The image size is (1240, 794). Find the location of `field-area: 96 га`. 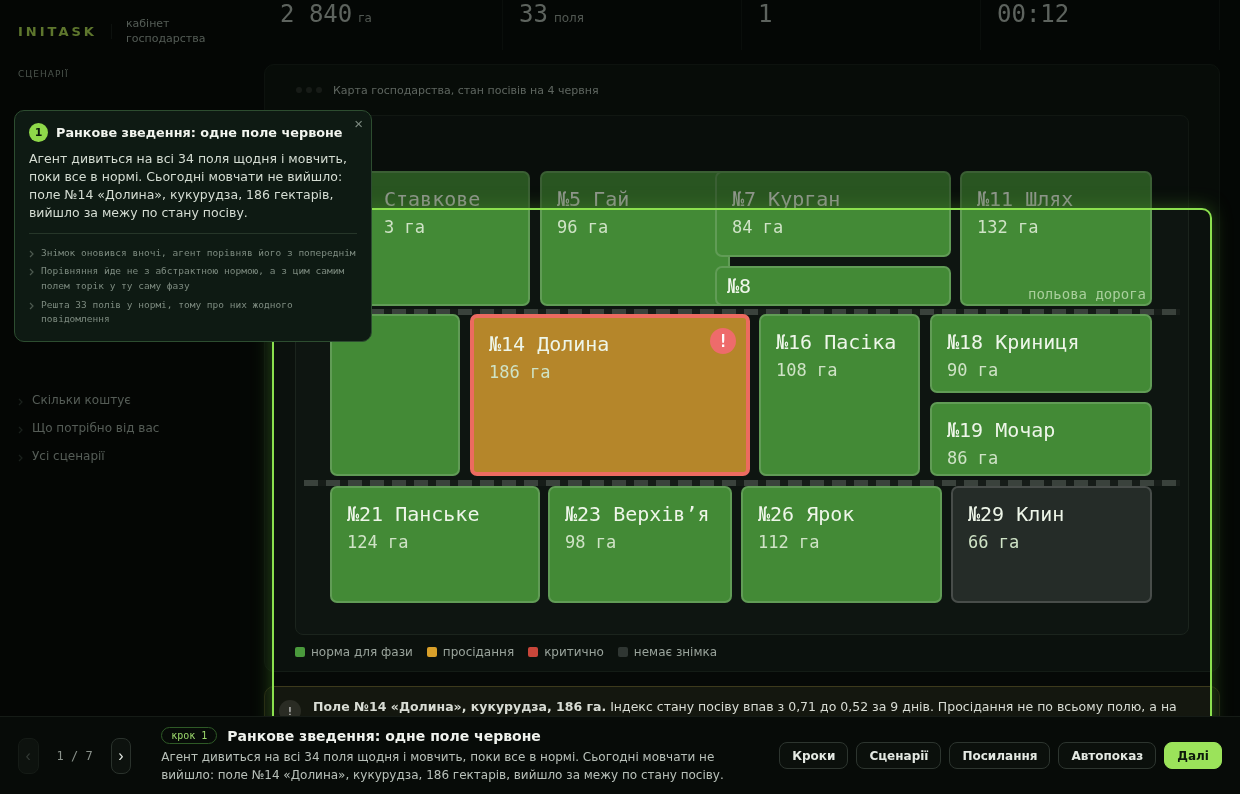

field-area: 96 га is located at coordinates (583, 227).